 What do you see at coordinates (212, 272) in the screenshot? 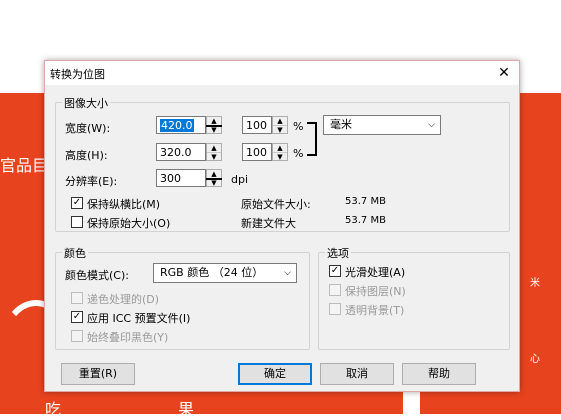
I see `color-mode-value: RGB 颜色 （24 位）` at bounding box center [212, 272].